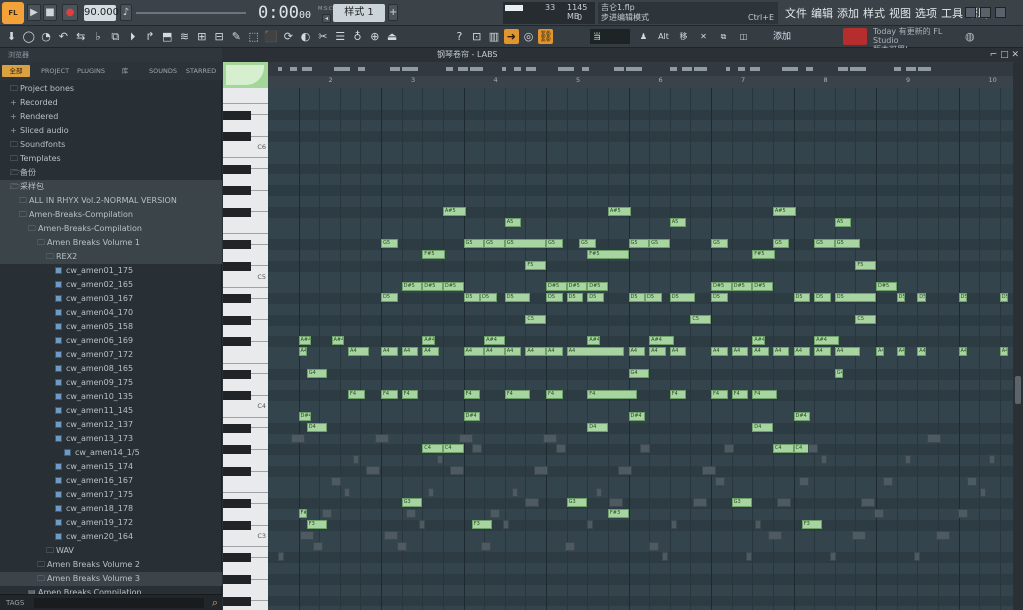 This screenshot has height=610, width=1023. I want to click on browser-item: cw_amen01_175, so click(111, 271).